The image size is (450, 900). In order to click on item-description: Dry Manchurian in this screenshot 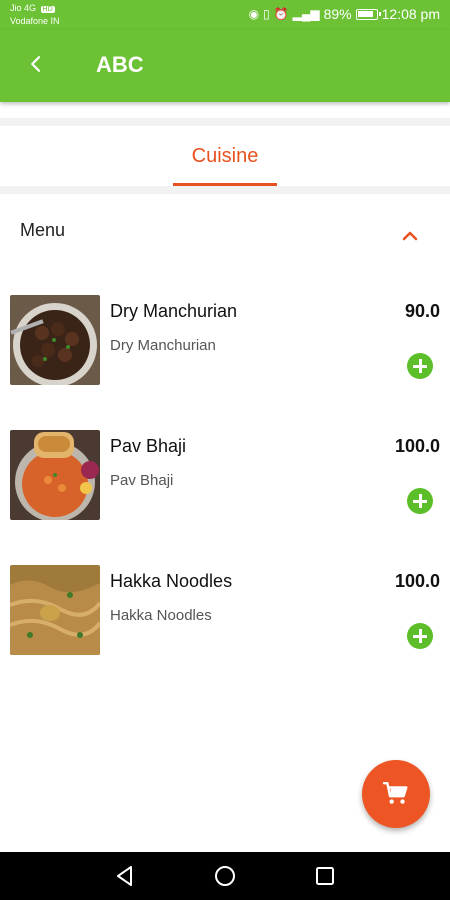, I will do `click(163, 345)`.